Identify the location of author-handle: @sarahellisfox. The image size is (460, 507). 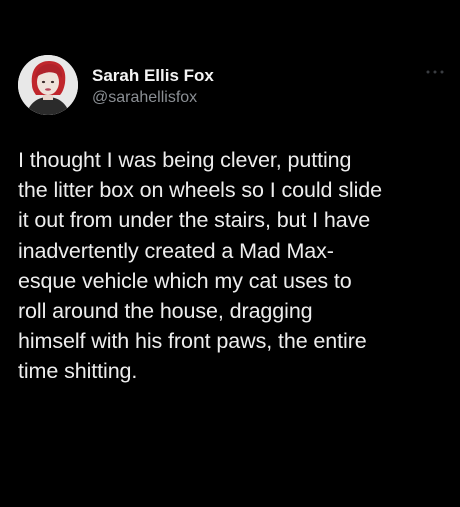
(153, 98).